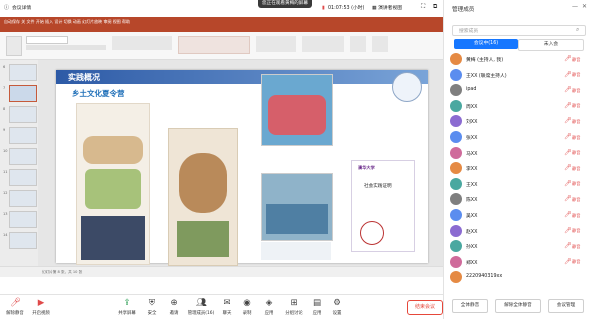 This screenshot has height=320, width=590. Describe the element at coordinates (486, 76) in the screenshot. I see `member-name: 王XX (联席主持人)` at that location.